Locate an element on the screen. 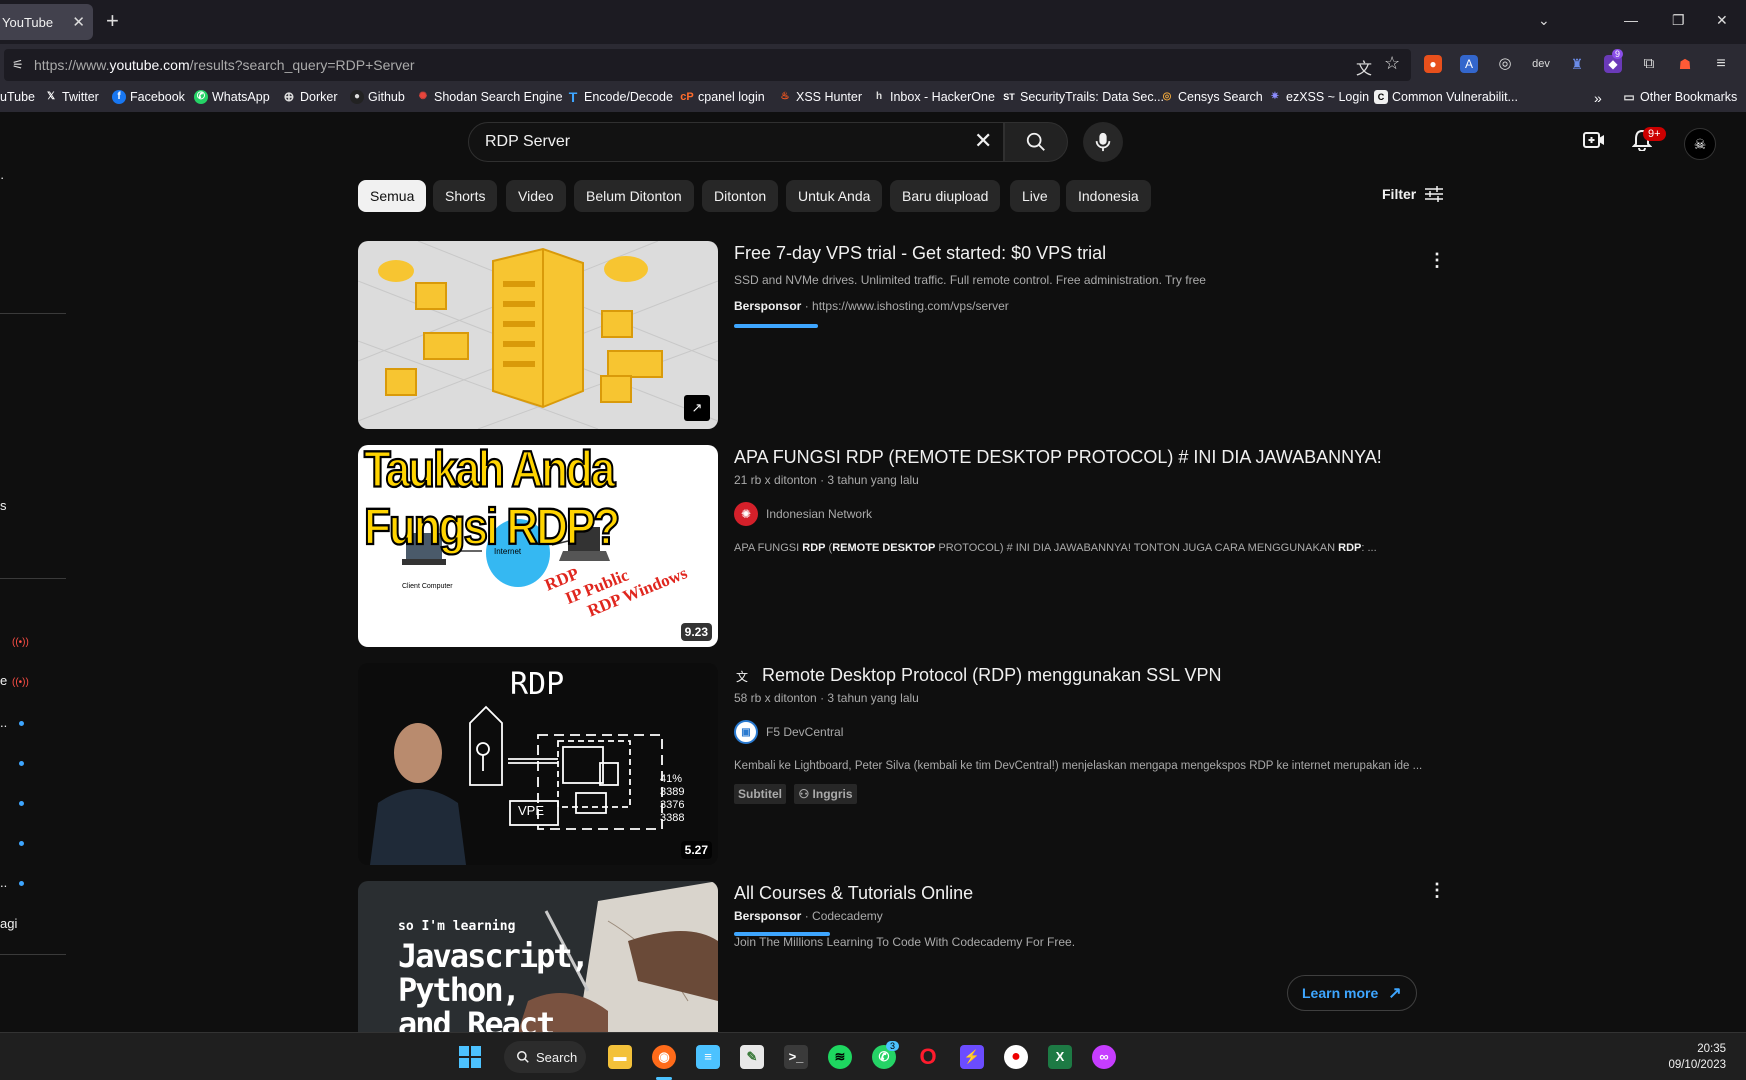  nav-fragment: s is located at coordinates (3, 505).